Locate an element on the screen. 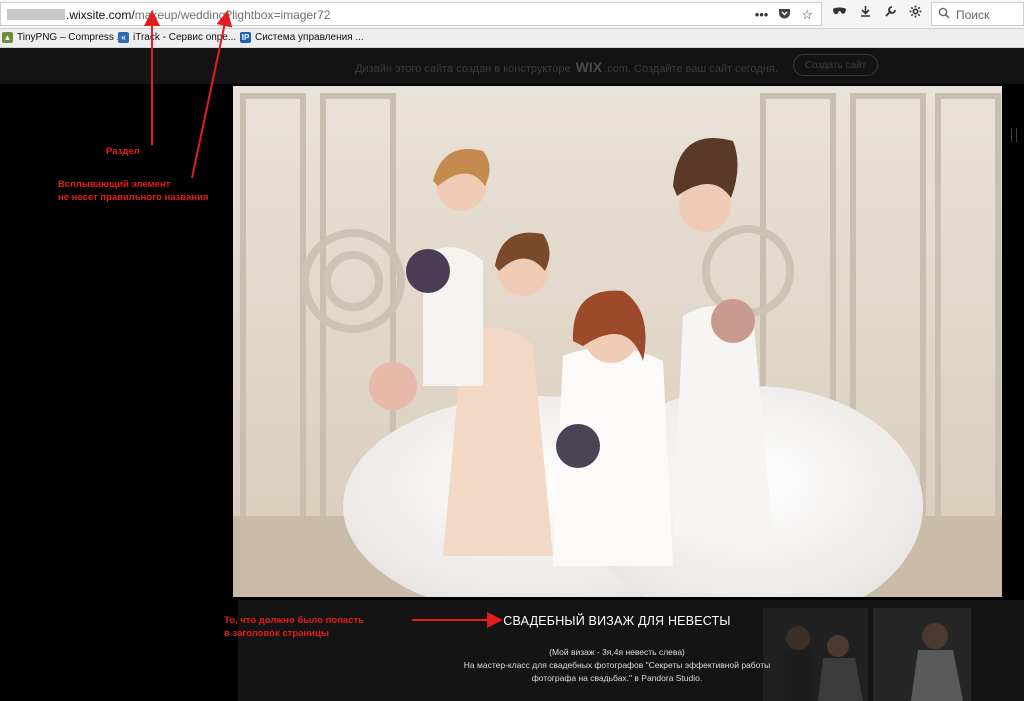 The width and height of the screenshot is (1024, 701). annotation-line: То, что должно было попасть is located at coordinates (294, 620).